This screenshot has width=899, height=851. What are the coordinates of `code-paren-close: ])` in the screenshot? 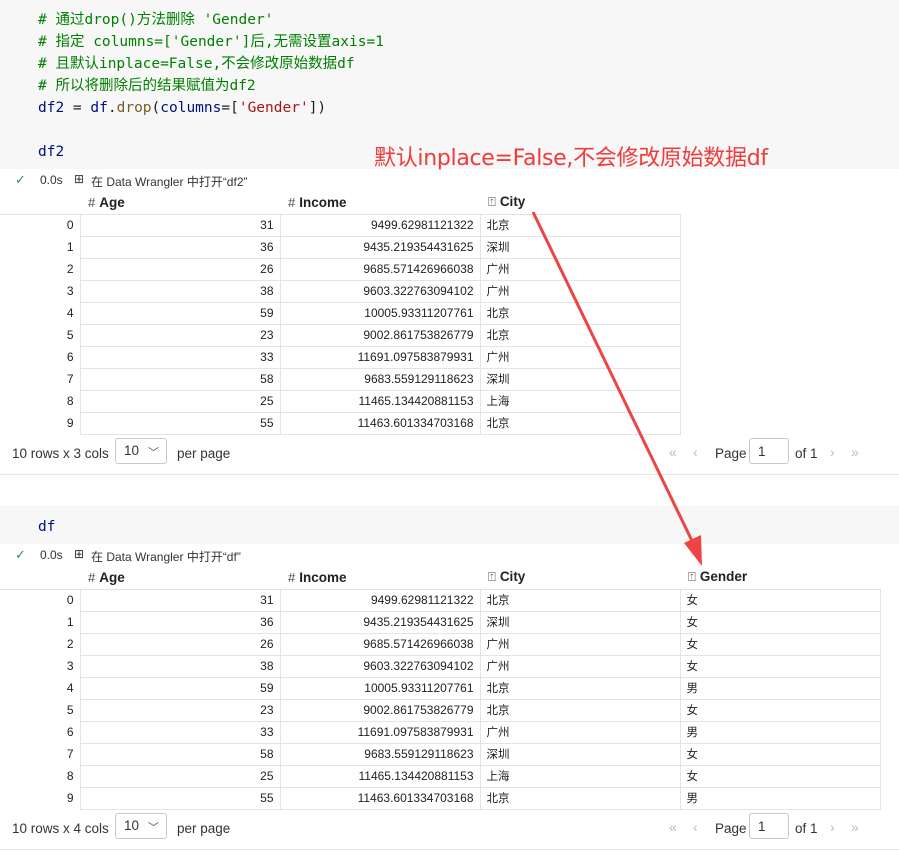 It's located at (317, 108).